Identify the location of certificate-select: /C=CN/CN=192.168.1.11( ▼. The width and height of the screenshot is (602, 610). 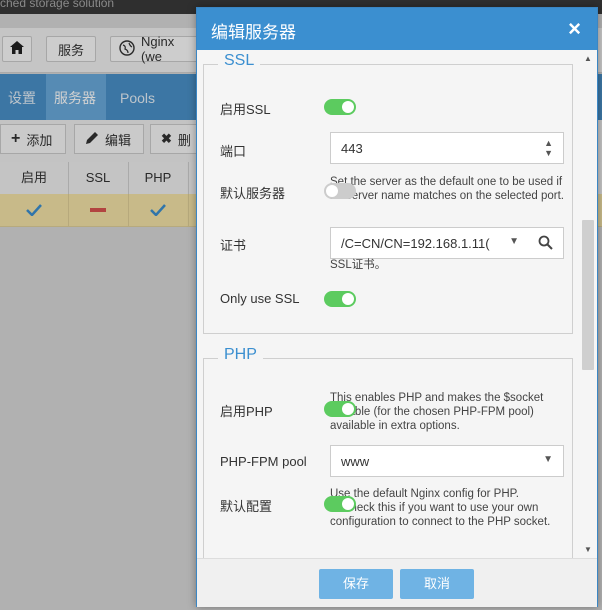
(447, 243).